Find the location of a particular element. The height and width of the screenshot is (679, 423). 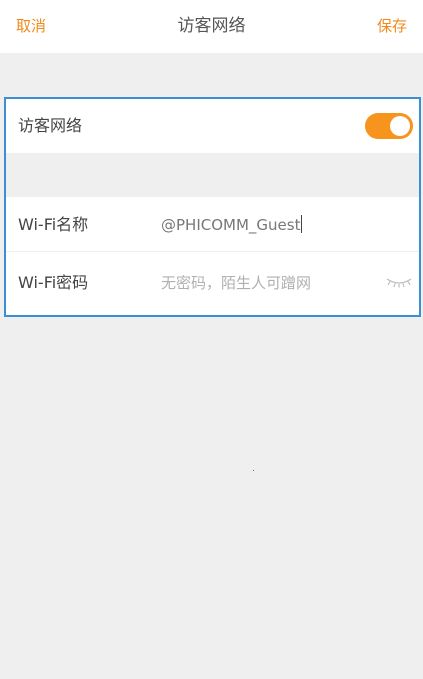

nav-bar: 取消 访客网络 保存 is located at coordinates (211, 26).